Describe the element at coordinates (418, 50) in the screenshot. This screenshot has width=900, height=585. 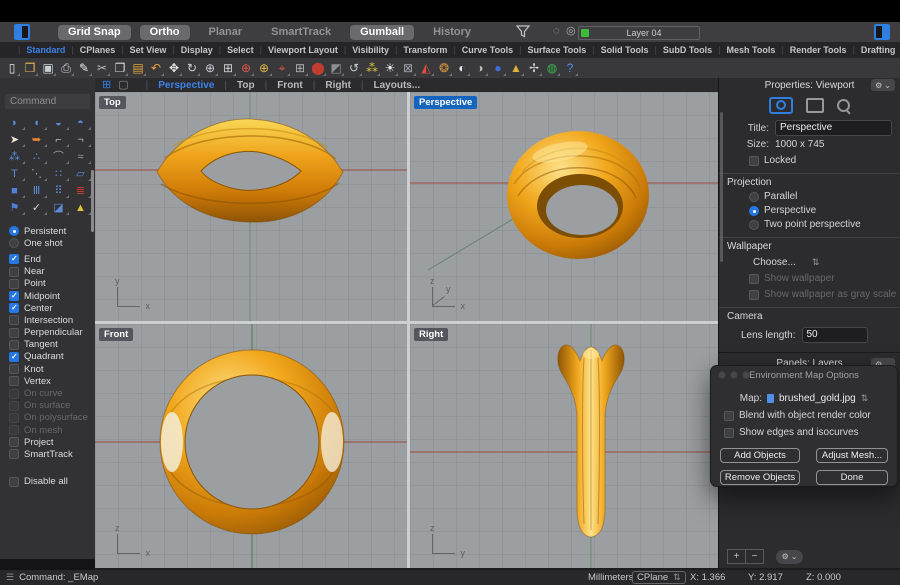
I see `toolbar-tab: Transform` at that location.